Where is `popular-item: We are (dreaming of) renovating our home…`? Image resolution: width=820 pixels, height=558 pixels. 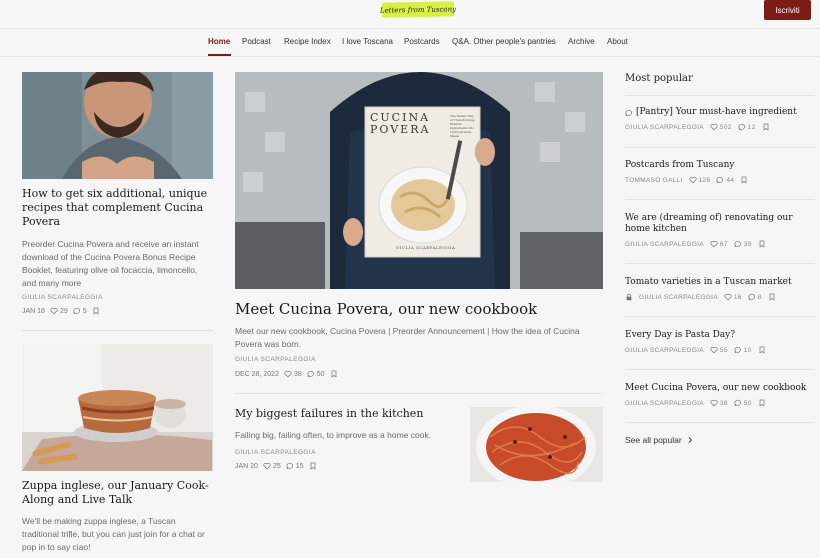 popular-item: We are (dreaming of) renovating our home… is located at coordinates (720, 224).